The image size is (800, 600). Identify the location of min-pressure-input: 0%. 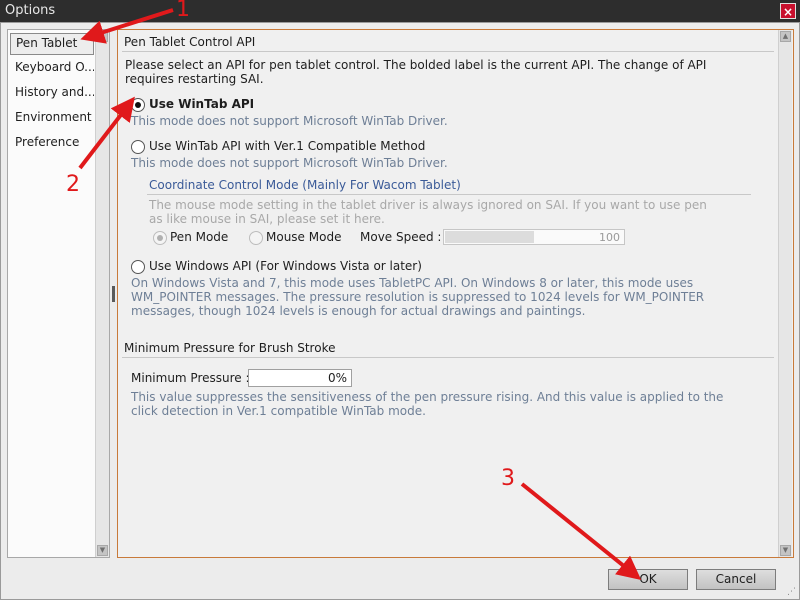
(300, 378).